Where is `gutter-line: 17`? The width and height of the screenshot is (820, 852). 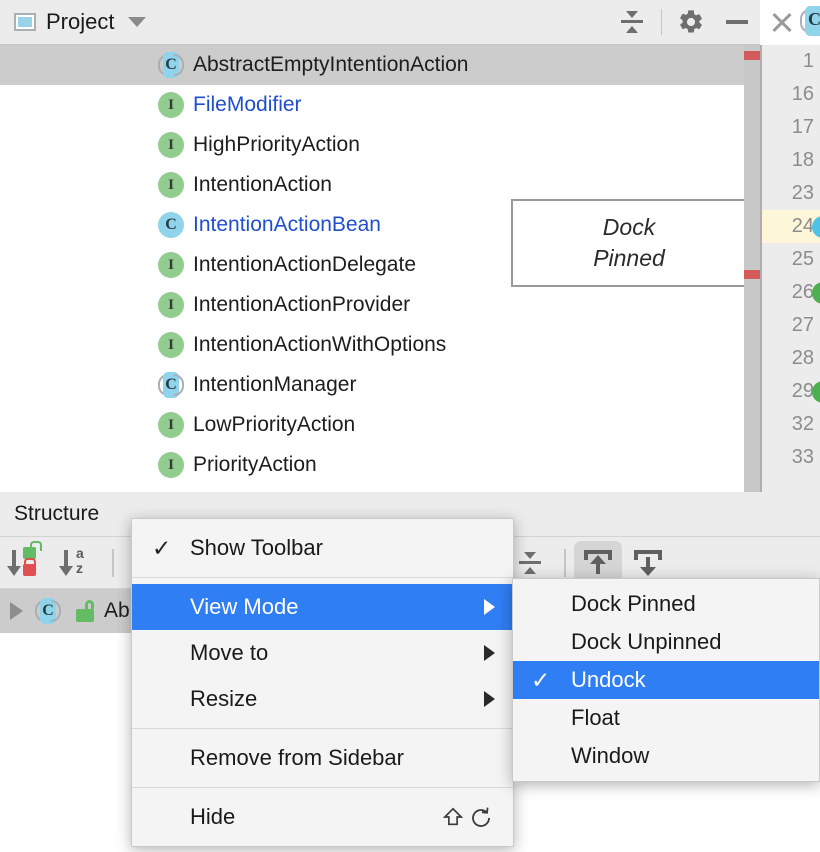 gutter-line: 17 is located at coordinates (791, 127).